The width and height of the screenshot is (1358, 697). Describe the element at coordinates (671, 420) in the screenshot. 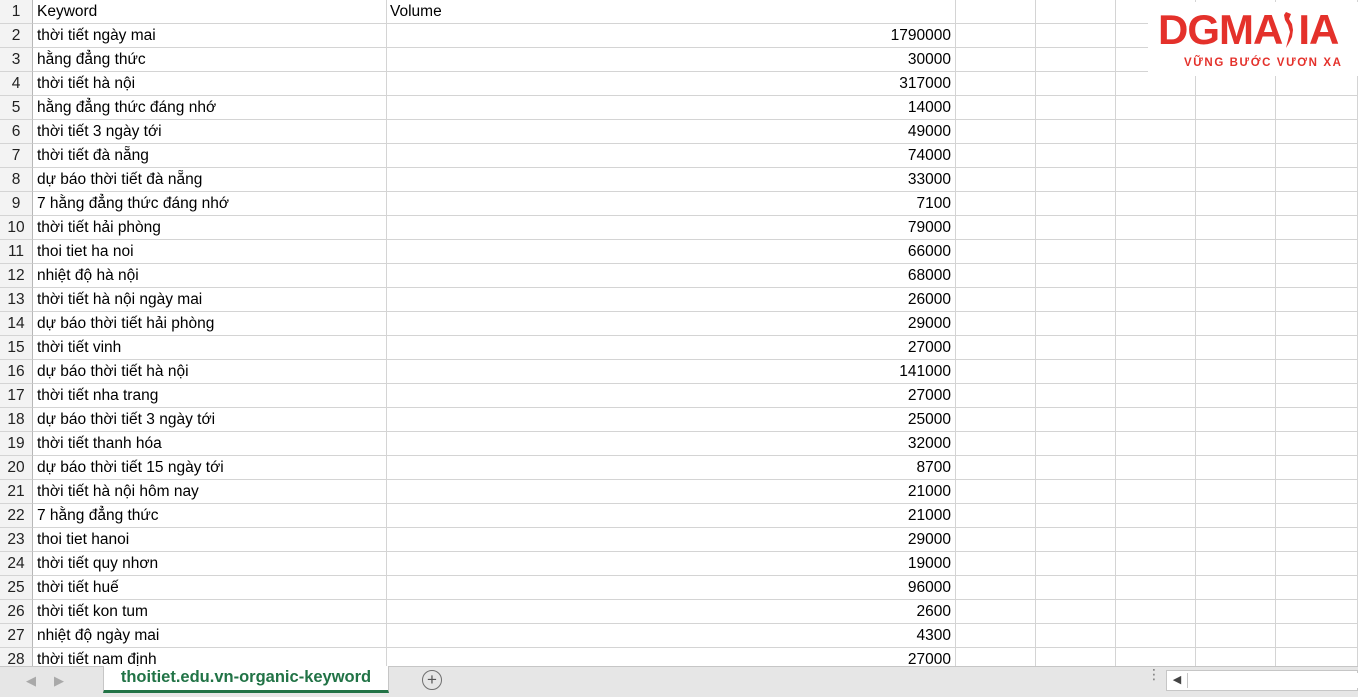

I see `volume-cell: 25000` at that location.